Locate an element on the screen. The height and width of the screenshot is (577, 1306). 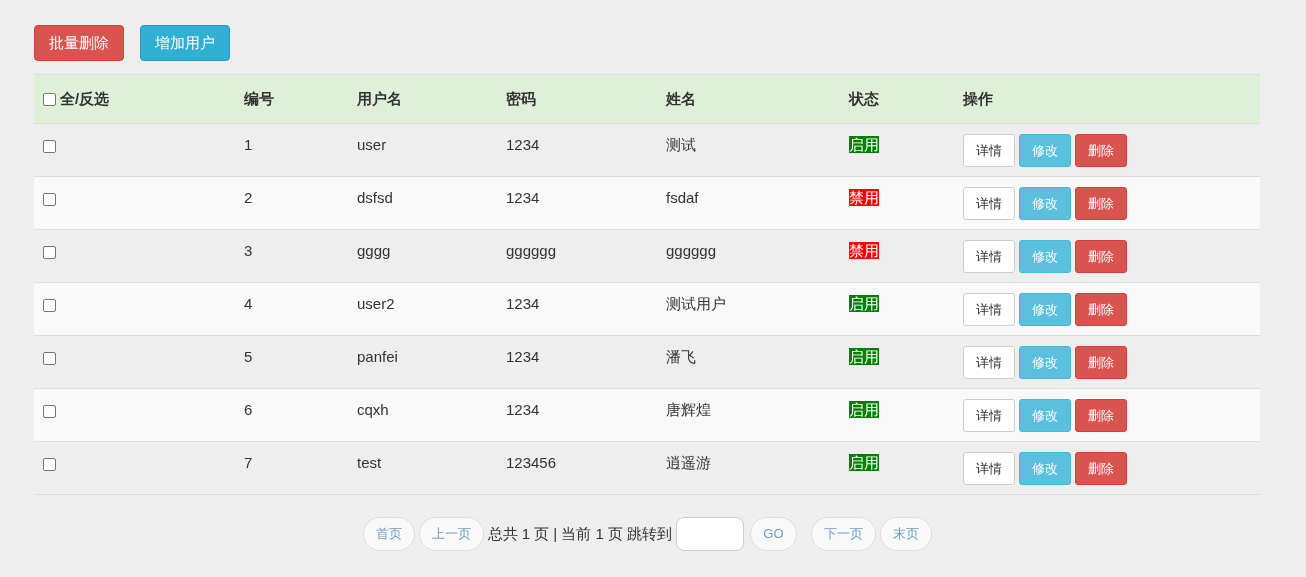
table-cell: user2 is located at coordinates (376, 303).